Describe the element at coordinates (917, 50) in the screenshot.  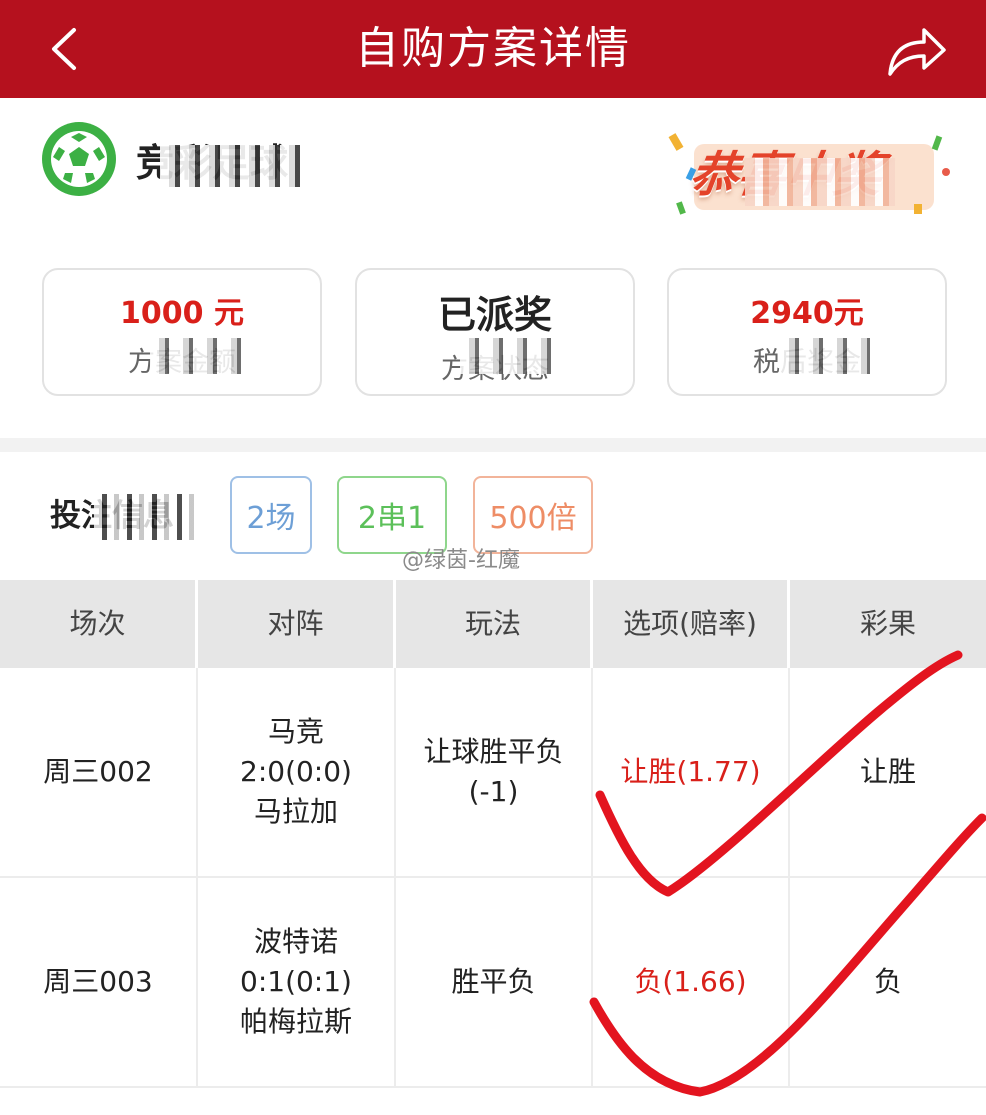
I see `share-icon` at that location.